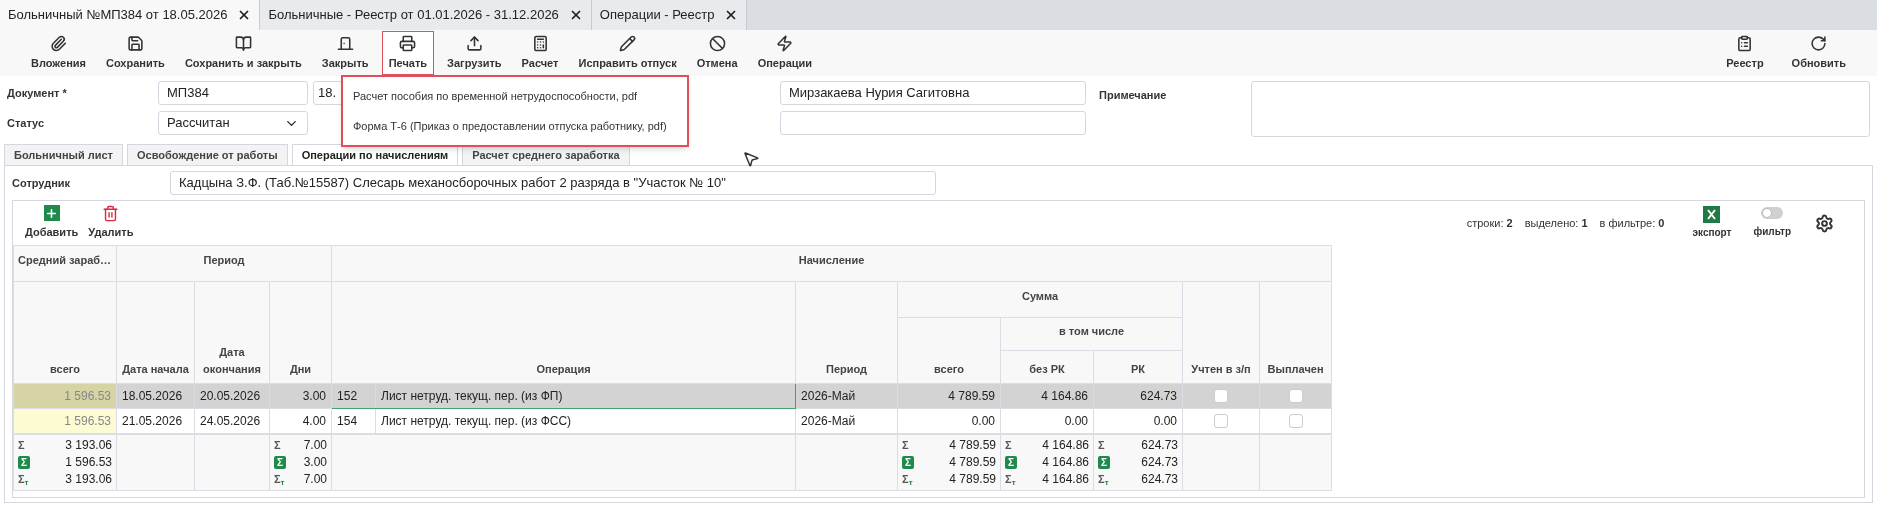 Image resolution: width=1877 pixels, height=509 pixels. I want to click on total-value: 1 596.53, so click(88, 462).